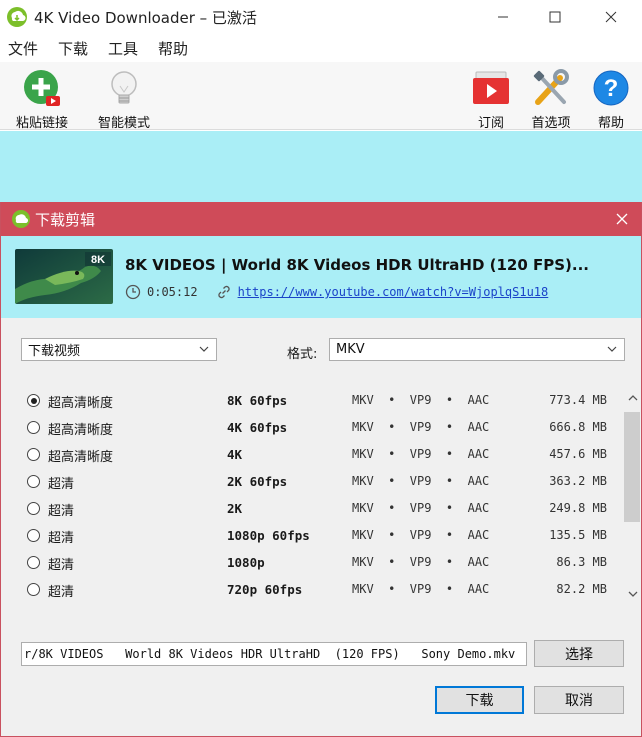 Image resolution: width=642 pixels, height=737 pixels. Describe the element at coordinates (479, 700) in the screenshot. I see `download-button: 下载` at that location.